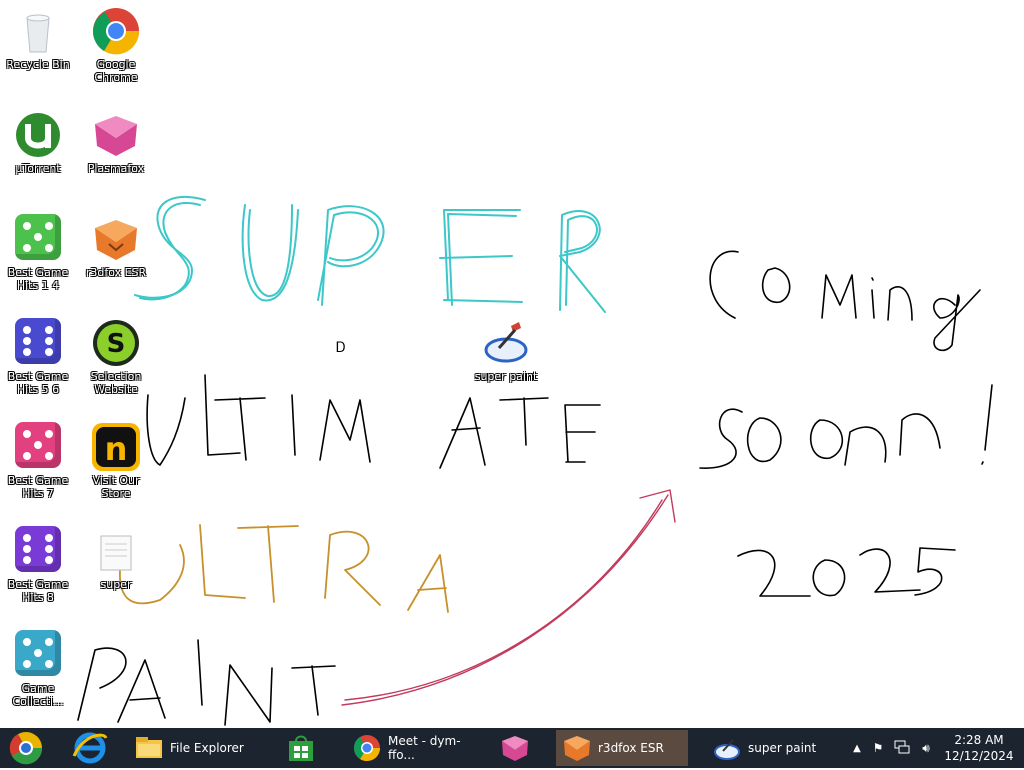  What do you see at coordinates (508, 597) in the screenshot?
I see `arrow` at bounding box center [508, 597].